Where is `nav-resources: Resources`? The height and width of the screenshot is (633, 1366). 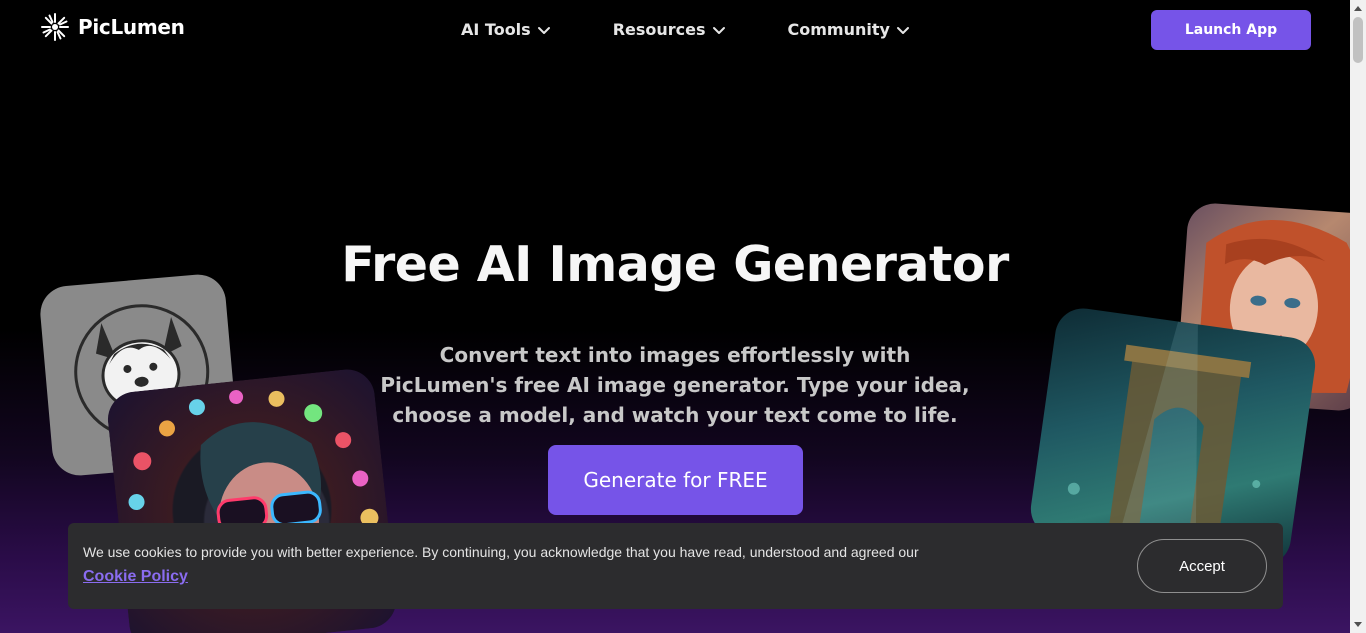 nav-resources: Resources is located at coordinates (669, 29).